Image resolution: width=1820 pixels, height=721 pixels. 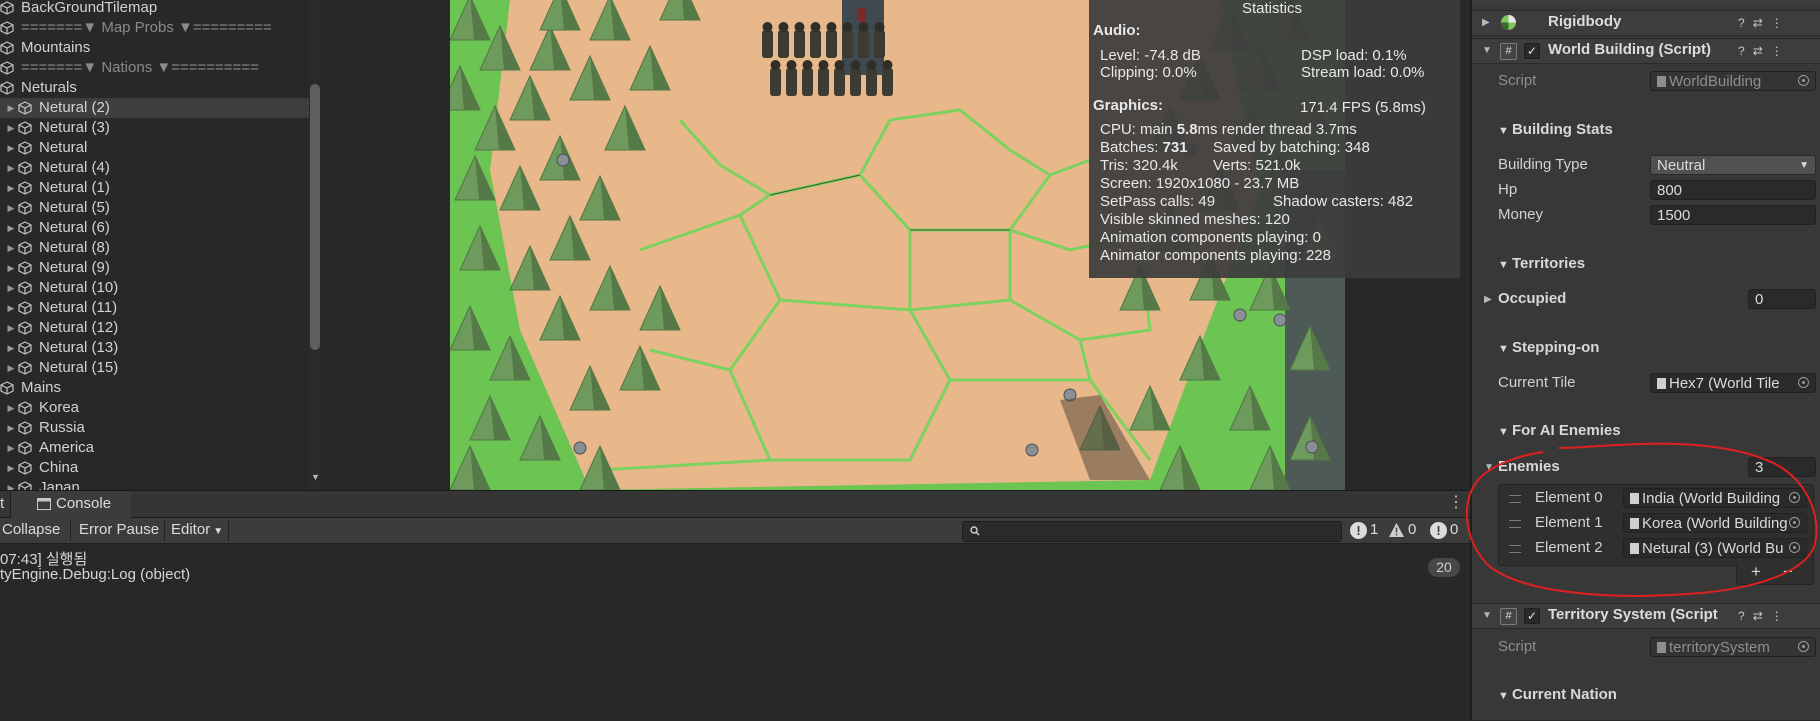 I want to click on hierarchy-item: ▶ Netural (9), so click(x=155, y=268).